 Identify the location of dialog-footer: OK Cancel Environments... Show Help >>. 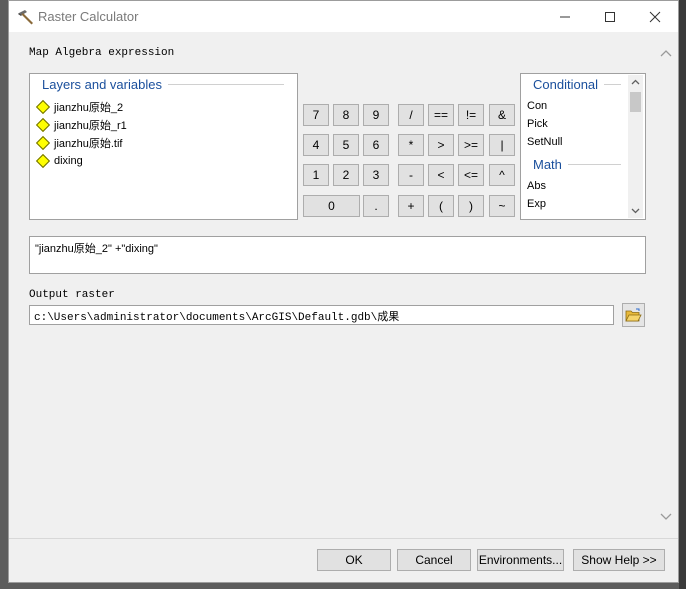
(343, 560).